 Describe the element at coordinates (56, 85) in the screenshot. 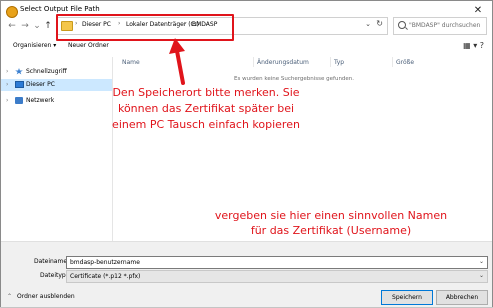

I see `sidebar-item-this-pc: › Dieser PC` at that location.